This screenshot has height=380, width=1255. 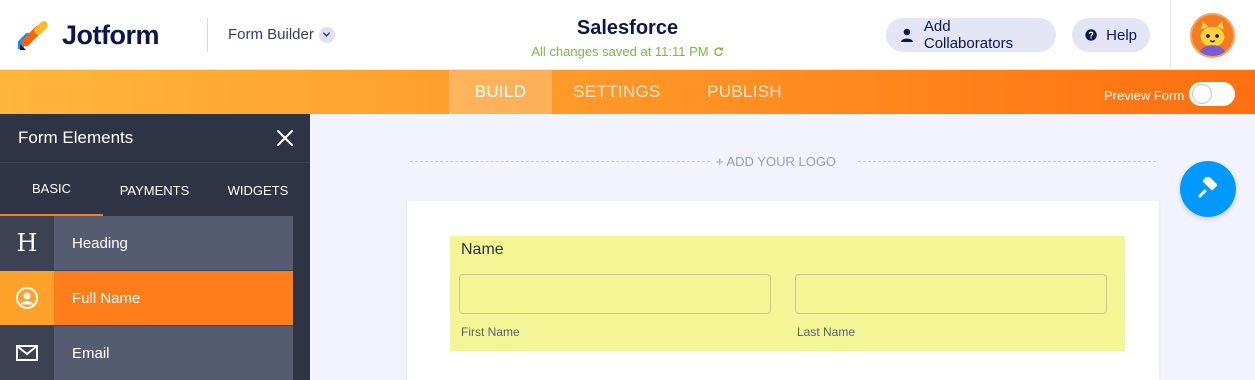 I want to click on tab-widgets: WIDGETS, so click(x=258, y=190).